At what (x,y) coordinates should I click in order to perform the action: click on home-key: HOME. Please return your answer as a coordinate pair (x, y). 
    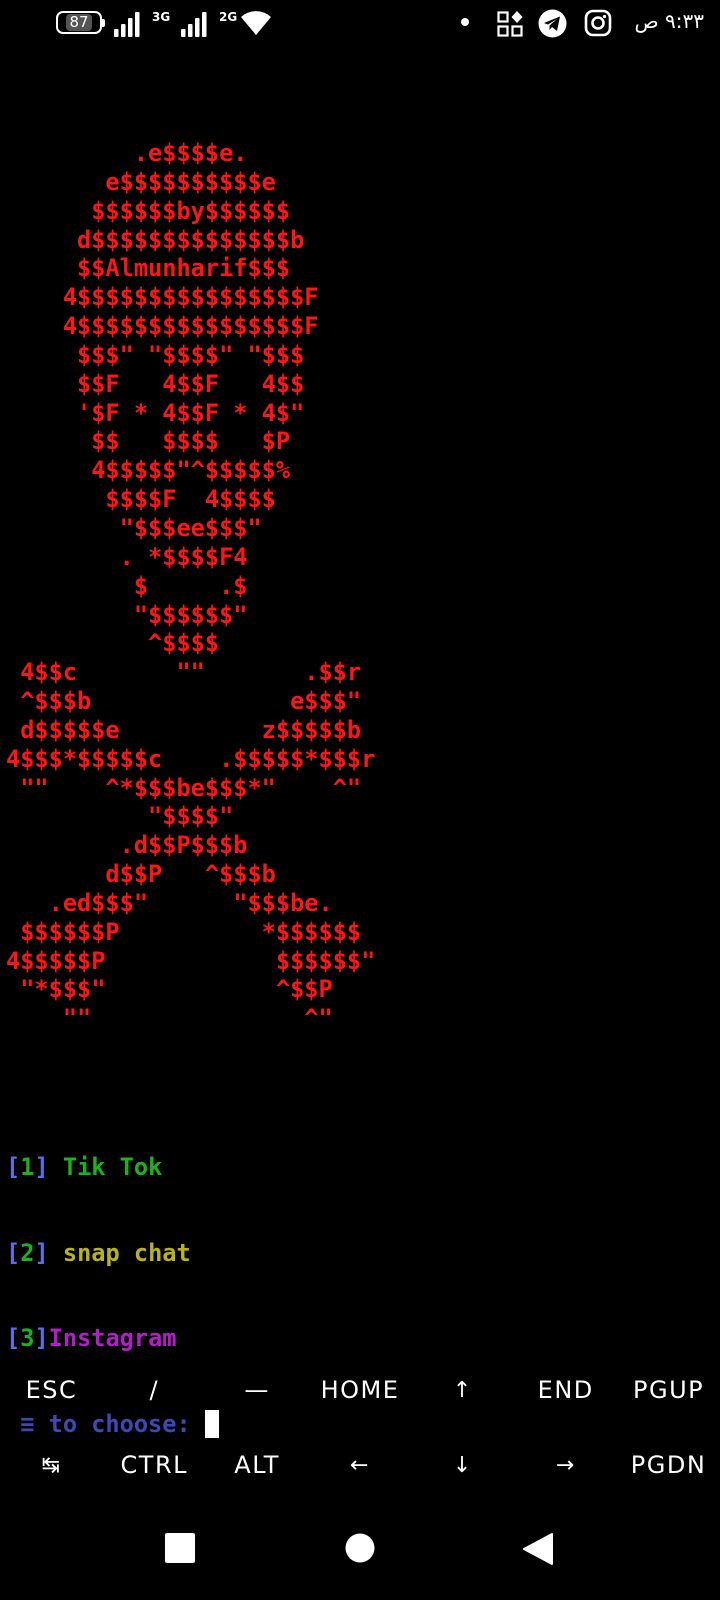
    Looking at the image, I should click on (360, 1390).